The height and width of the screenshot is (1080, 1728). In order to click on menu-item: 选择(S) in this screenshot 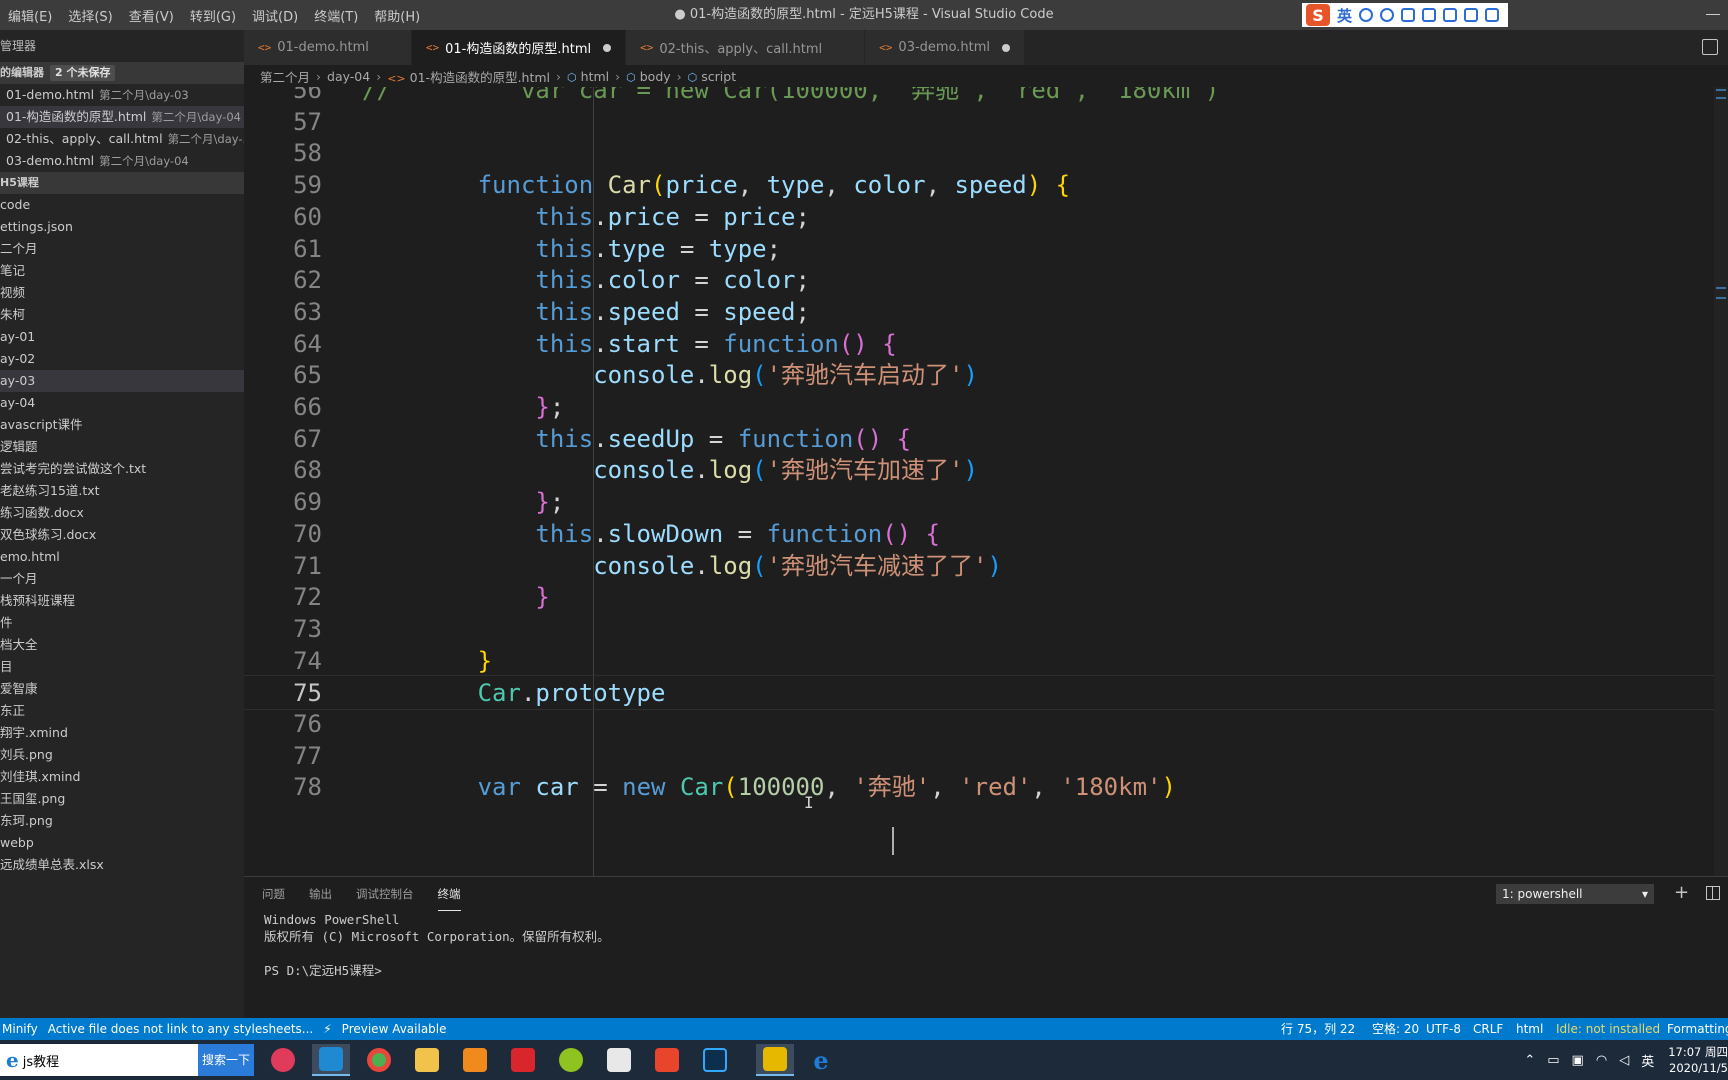, I will do `click(90, 15)`.